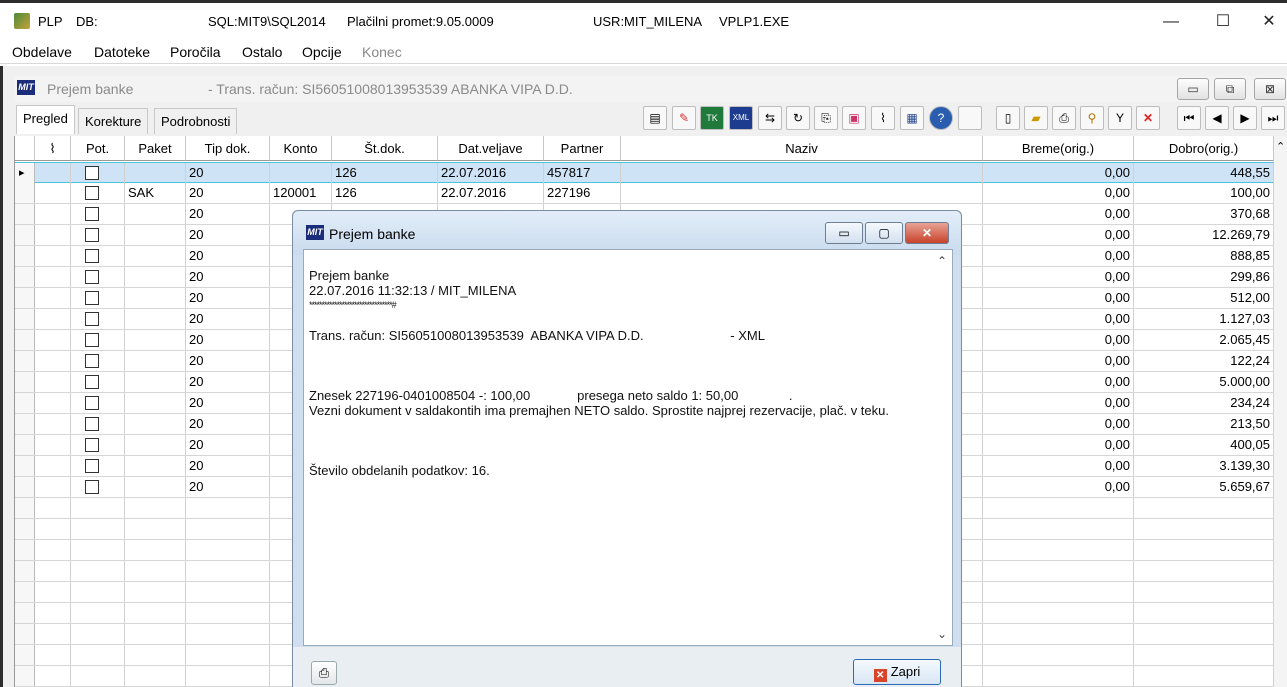 The image size is (1287, 687). What do you see at coordinates (45, 119) in the screenshot?
I see `tab-pregled: Pregled` at bounding box center [45, 119].